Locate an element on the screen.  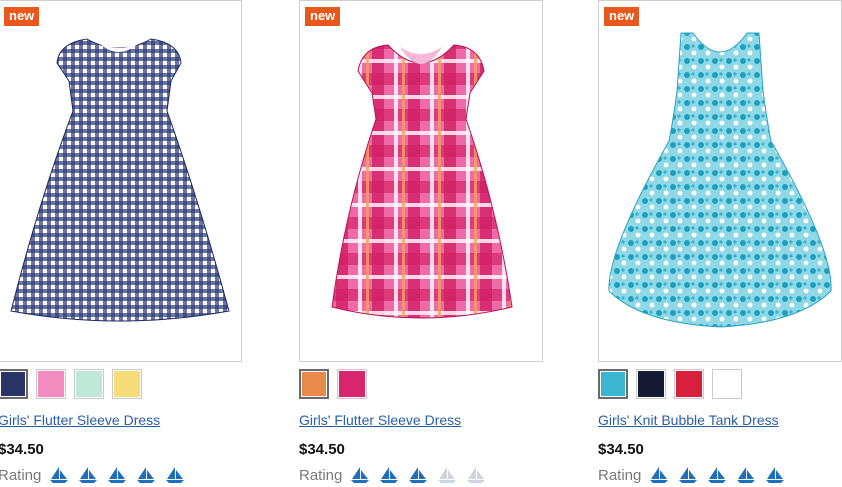
swatch-white is located at coordinates (727, 384).